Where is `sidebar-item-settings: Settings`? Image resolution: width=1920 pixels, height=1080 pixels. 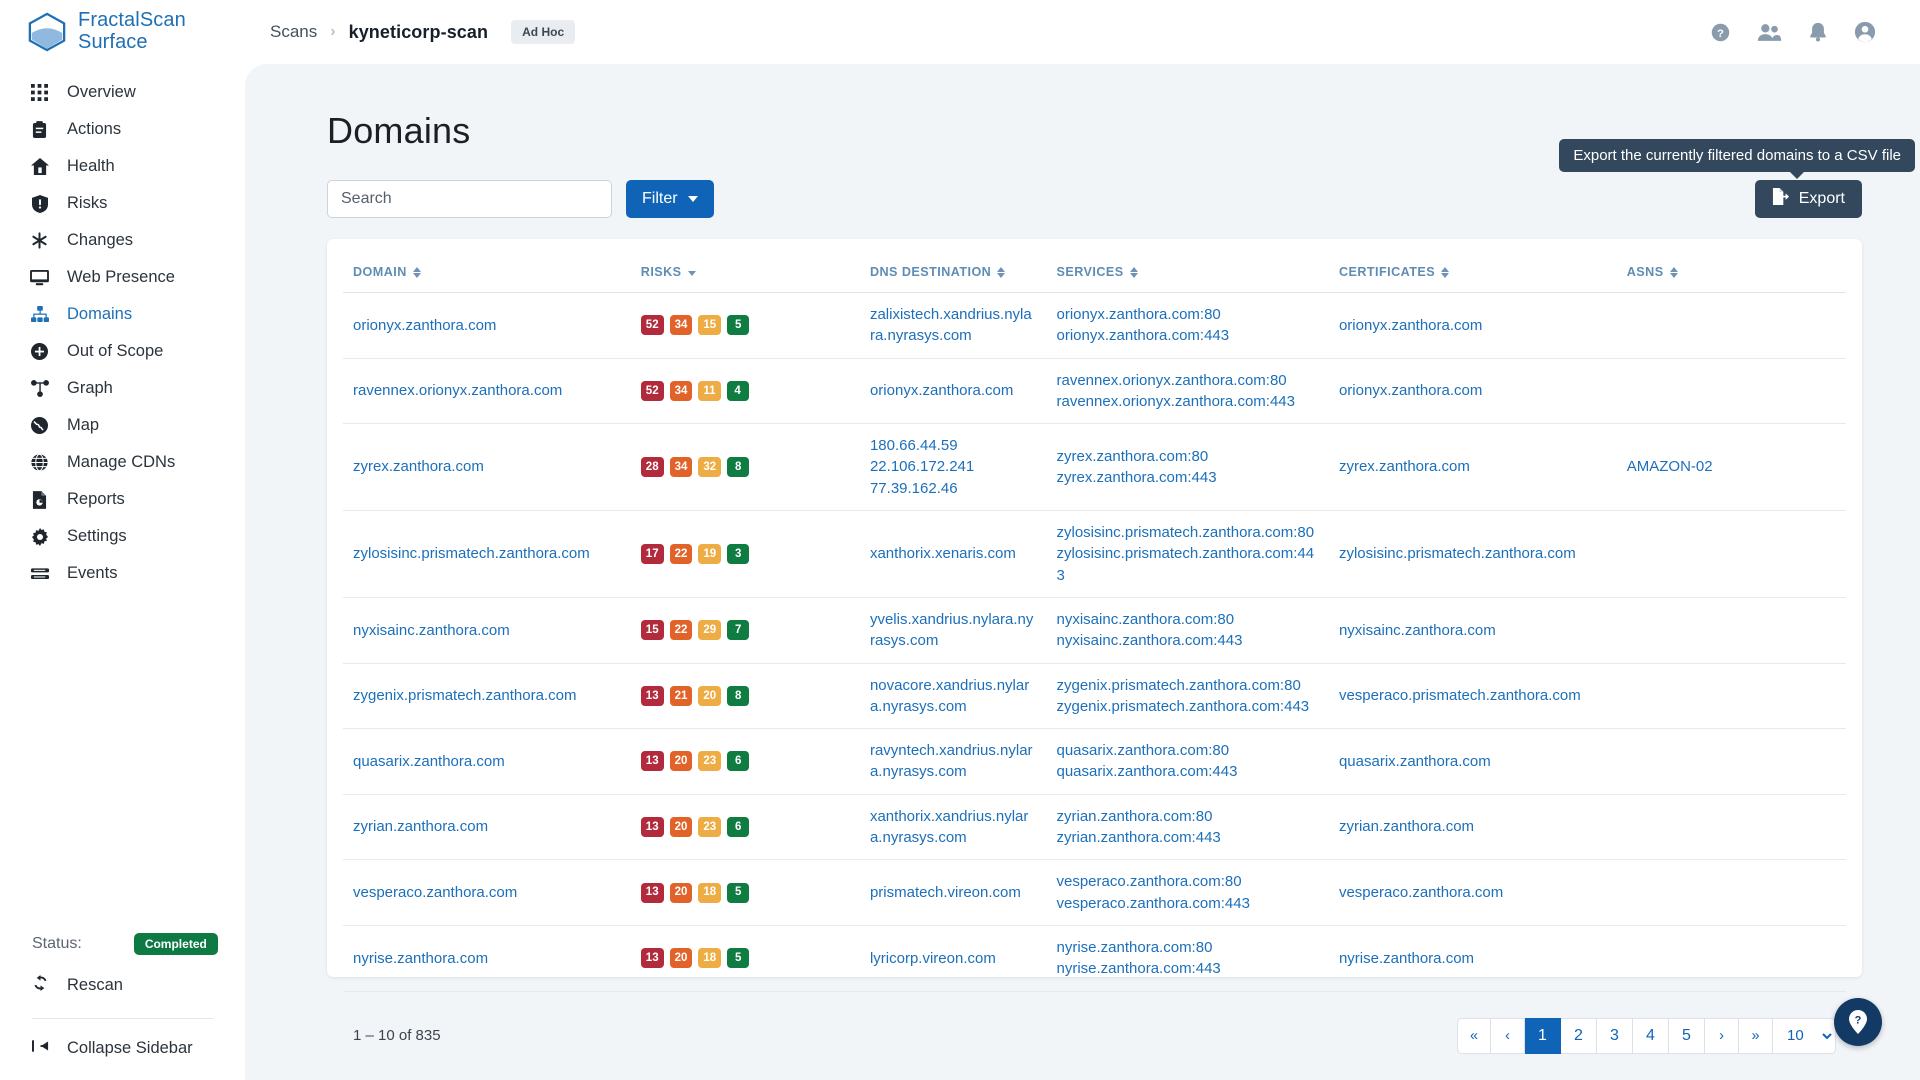
sidebar-item-settings: Settings is located at coordinates (122, 536).